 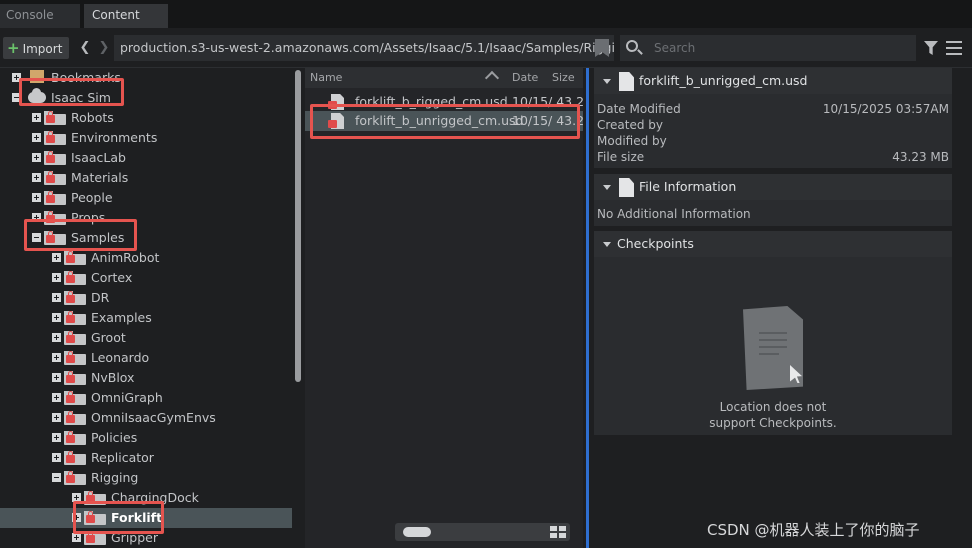 I want to click on file-size-label: File size, so click(x=621, y=157).